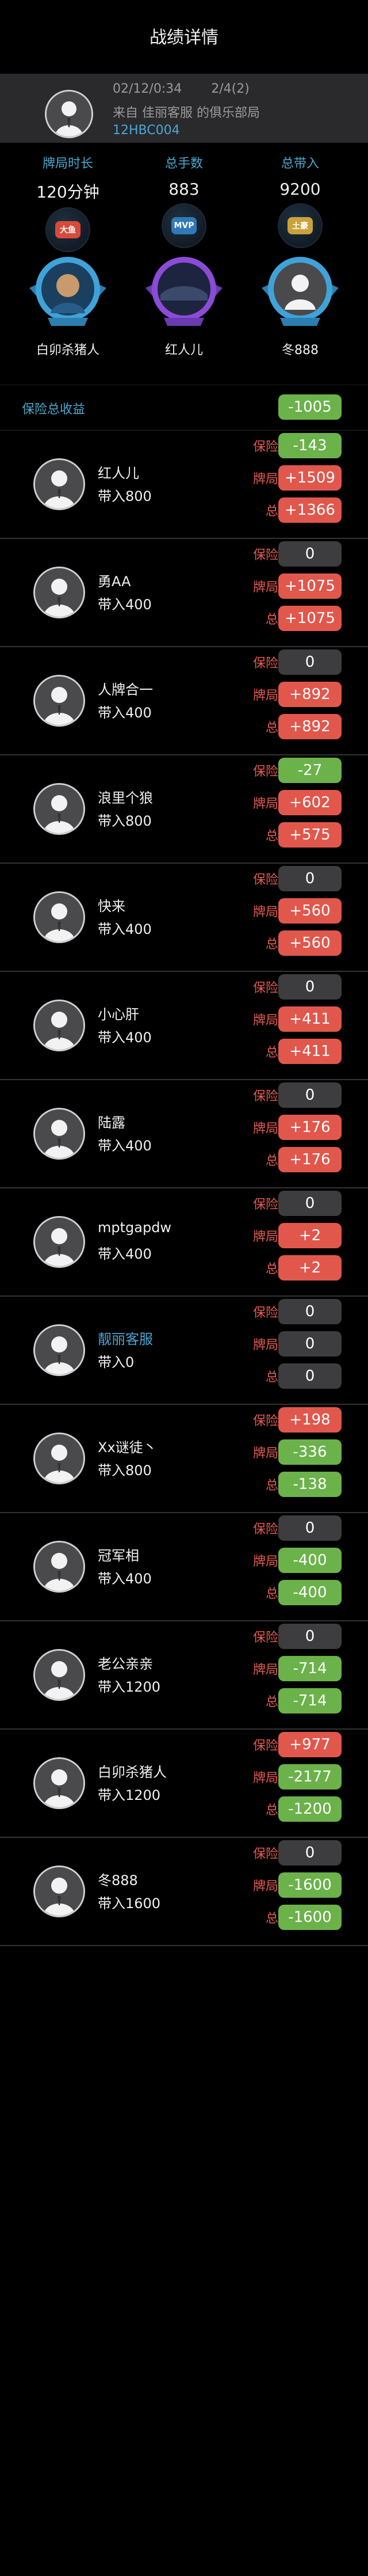 The height and width of the screenshot is (2576, 368). I want to click on total-value: +560, so click(310, 943).